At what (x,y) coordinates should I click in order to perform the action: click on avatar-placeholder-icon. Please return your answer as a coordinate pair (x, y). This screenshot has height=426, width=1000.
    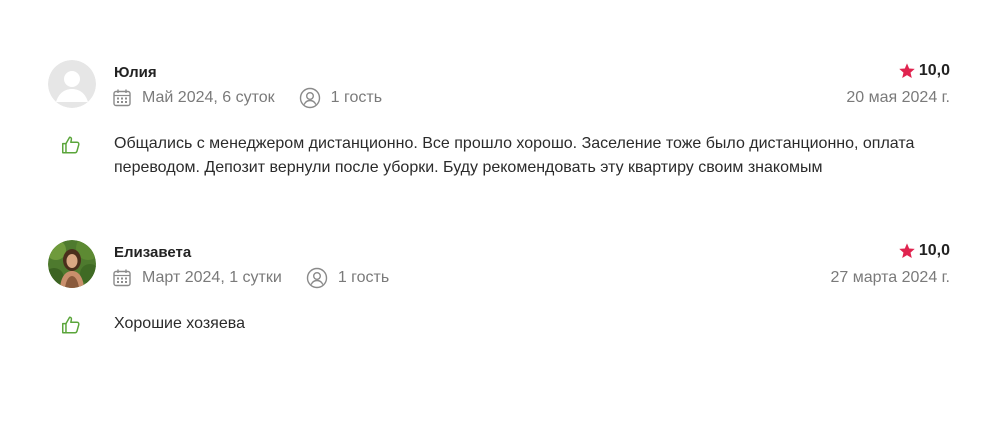
    Looking at the image, I should click on (72, 84).